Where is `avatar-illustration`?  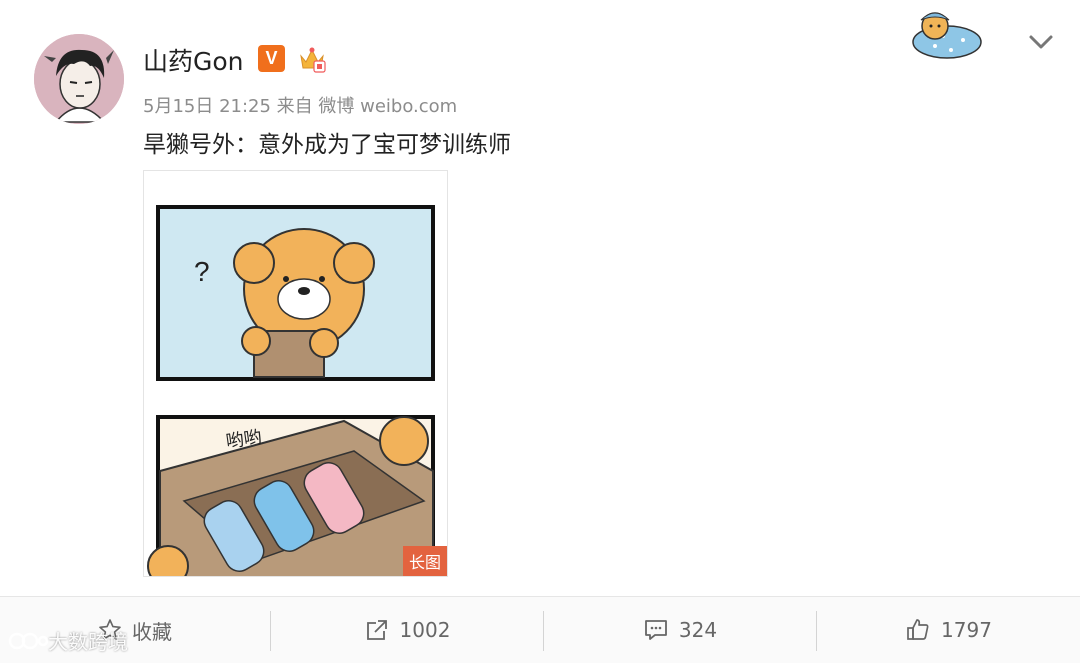 avatar-illustration is located at coordinates (79, 79).